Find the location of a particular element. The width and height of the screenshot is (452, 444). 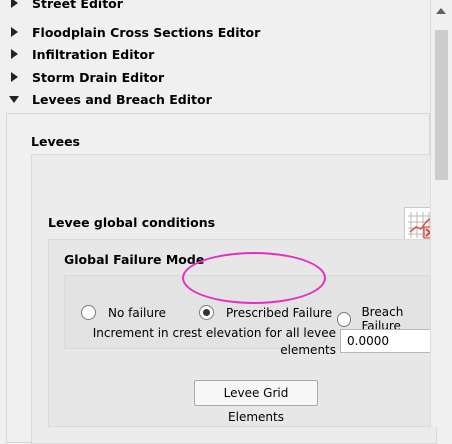

toolbox-item-label: Storm Drain Editor is located at coordinates (98, 77).